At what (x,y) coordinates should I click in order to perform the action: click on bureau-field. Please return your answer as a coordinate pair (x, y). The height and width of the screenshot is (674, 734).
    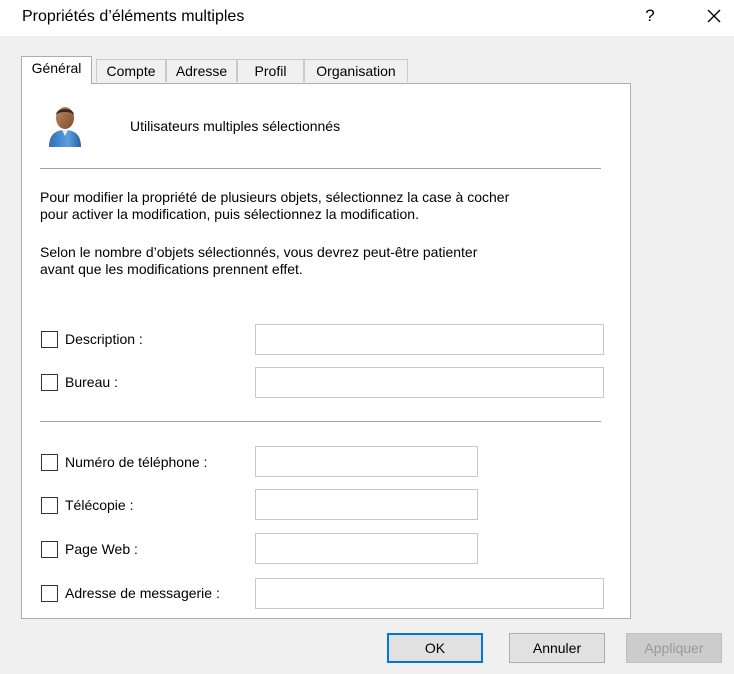
    Looking at the image, I should click on (429, 382).